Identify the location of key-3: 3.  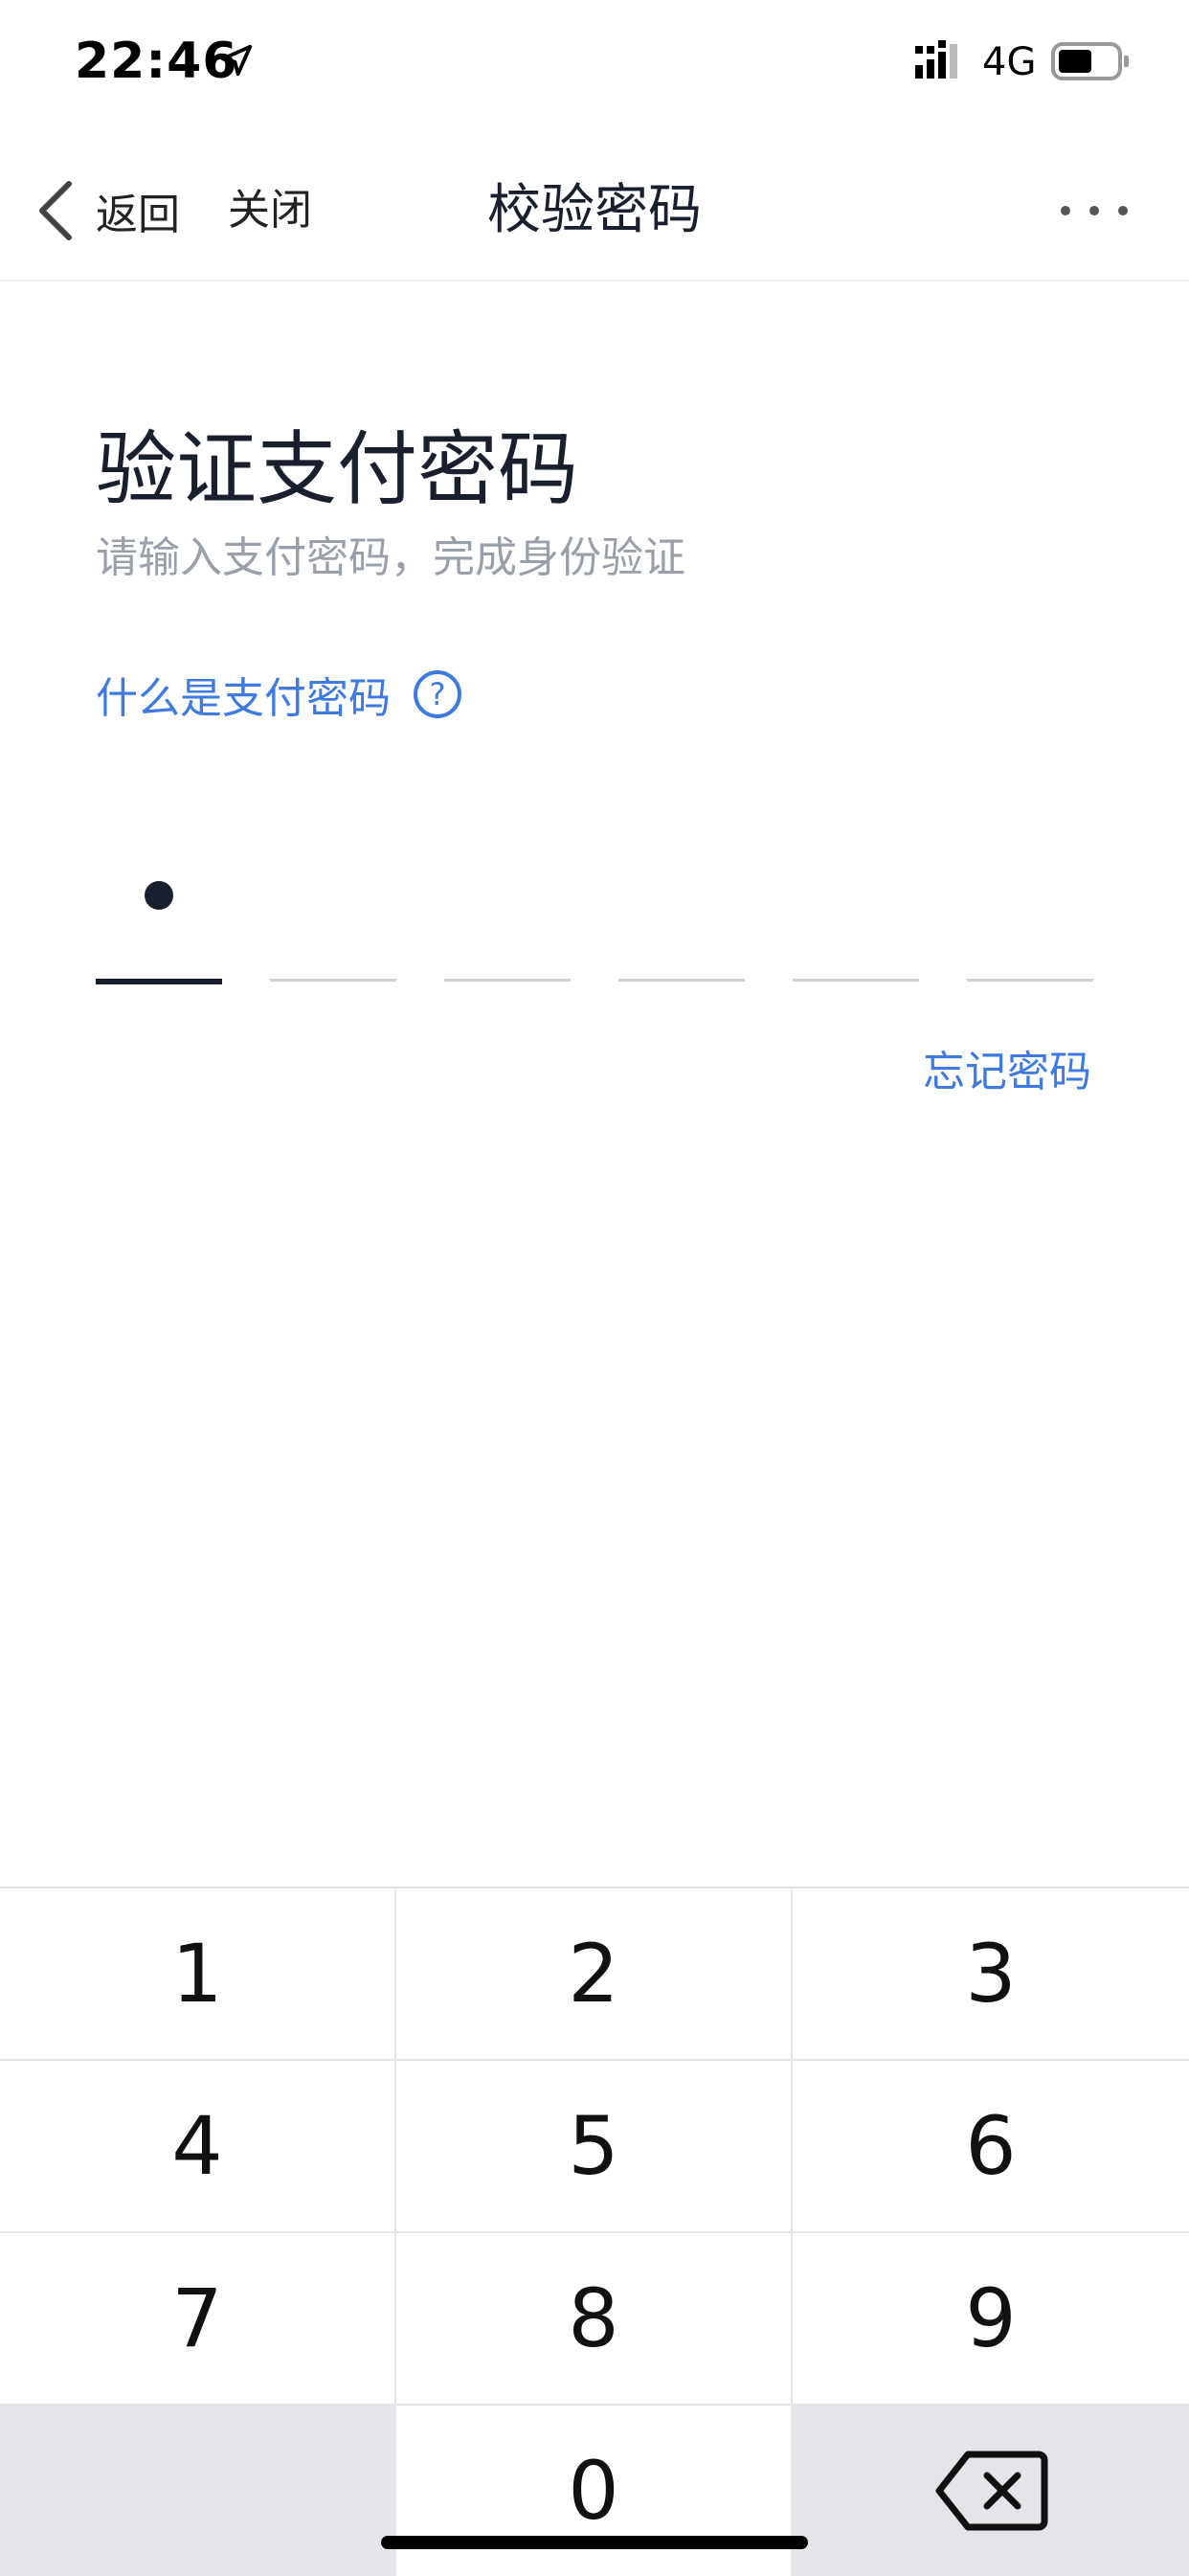
(991, 1973).